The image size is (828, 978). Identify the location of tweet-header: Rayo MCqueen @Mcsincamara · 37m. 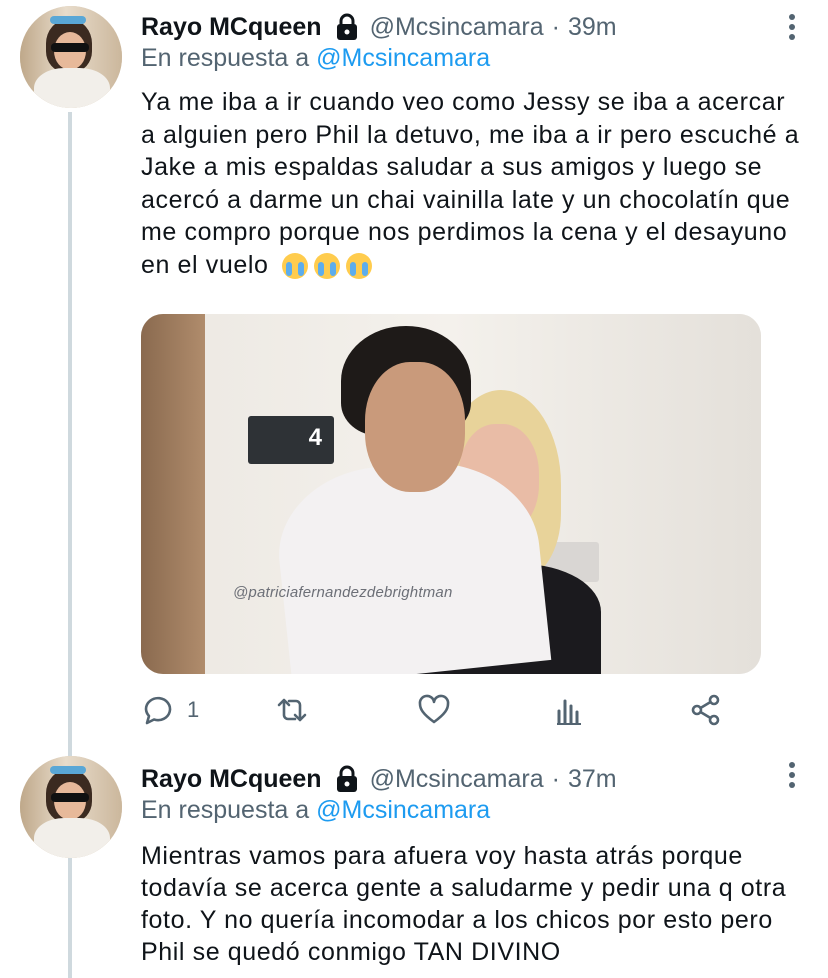
(379, 779).